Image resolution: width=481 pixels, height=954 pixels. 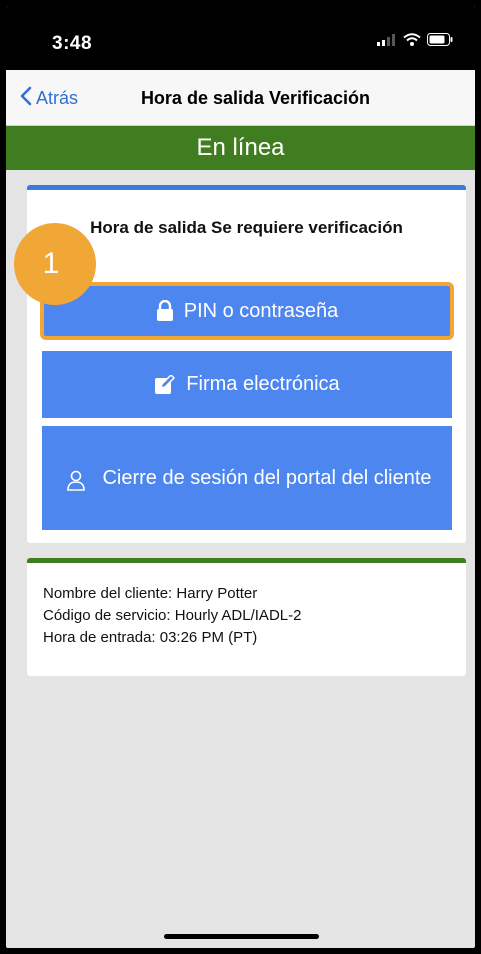 I want to click on client-portal-logout-button: Cierre de sesión del portal del cliente, so click(x=247, y=478).